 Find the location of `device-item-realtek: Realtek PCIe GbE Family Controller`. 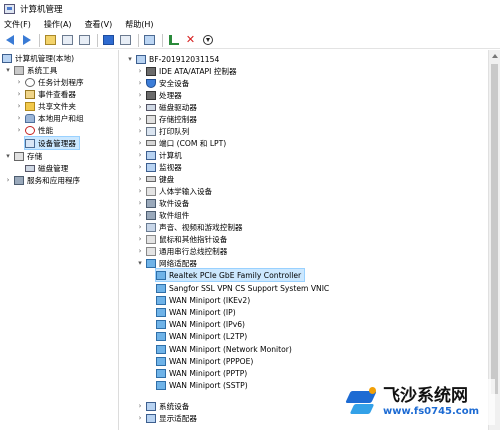

device-item-realtek: Realtek PCIe GbE Family Controller is located at coordinates (230, 275).